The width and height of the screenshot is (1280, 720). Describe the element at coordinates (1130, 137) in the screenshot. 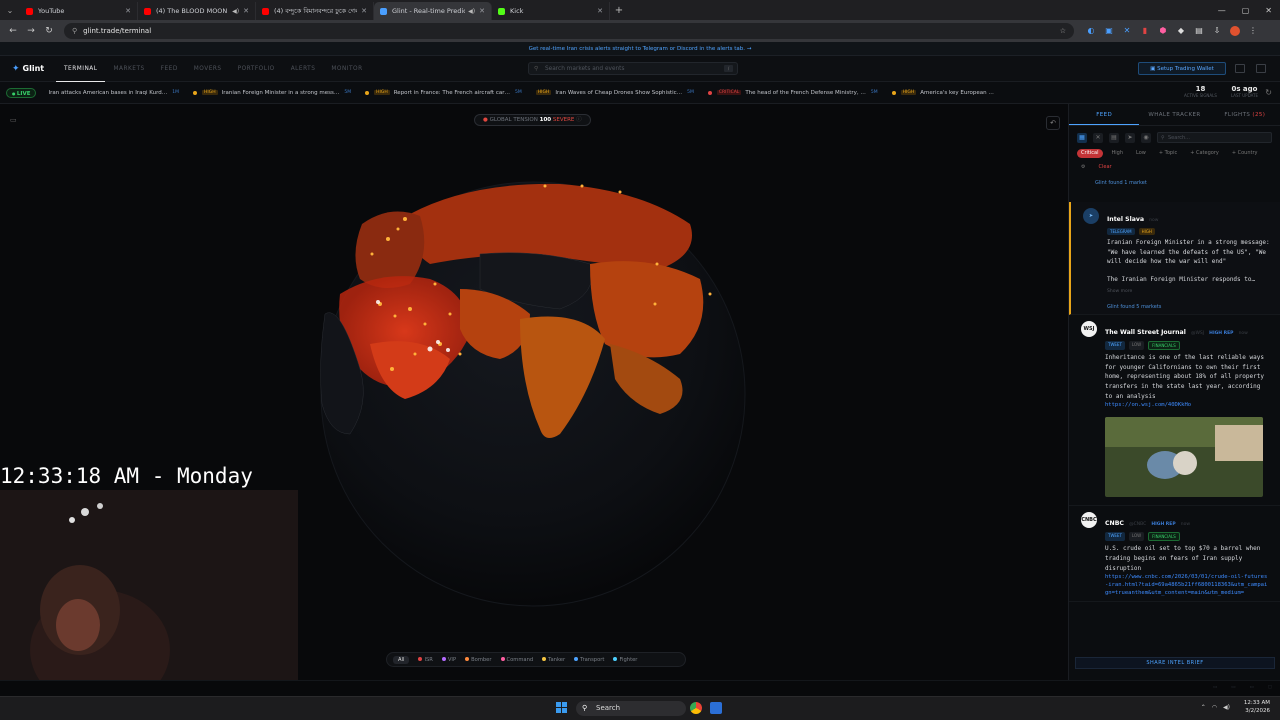

I see `telegram-icon: ➤` at that location.